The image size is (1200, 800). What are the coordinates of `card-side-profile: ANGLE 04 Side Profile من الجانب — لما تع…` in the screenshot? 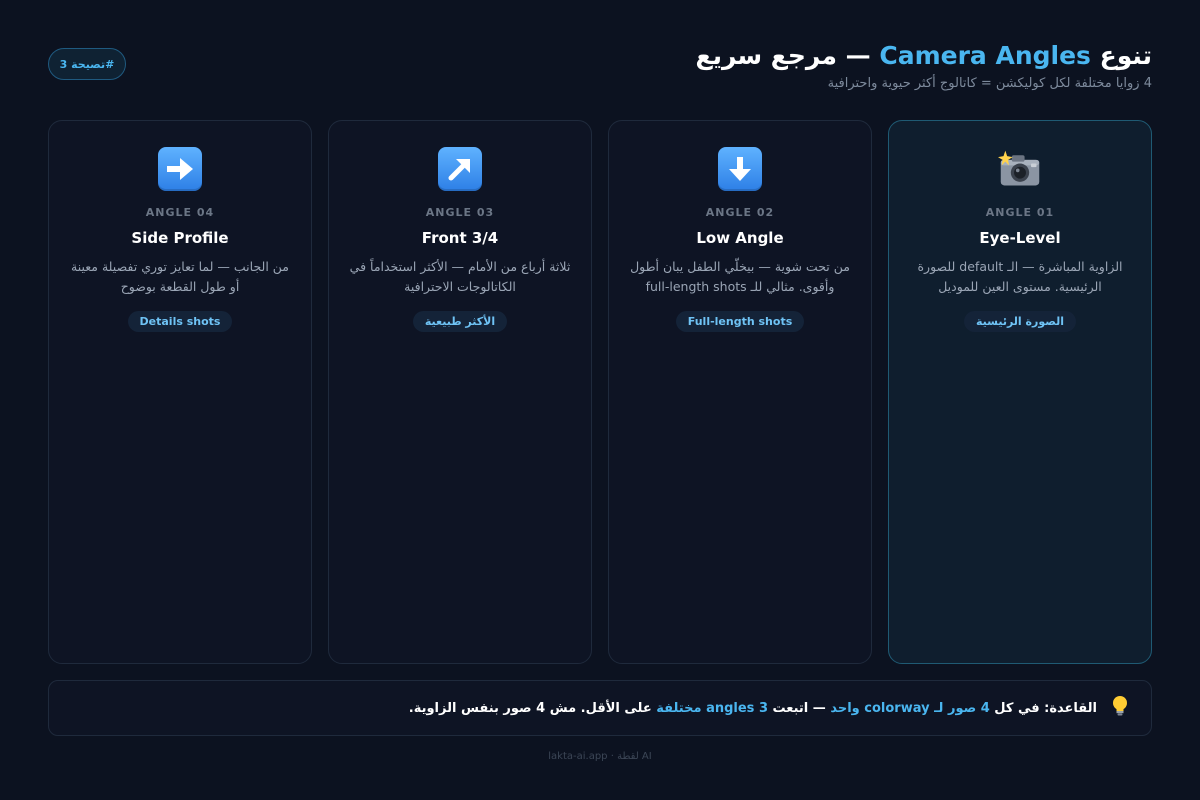 It's located at (180, 392).